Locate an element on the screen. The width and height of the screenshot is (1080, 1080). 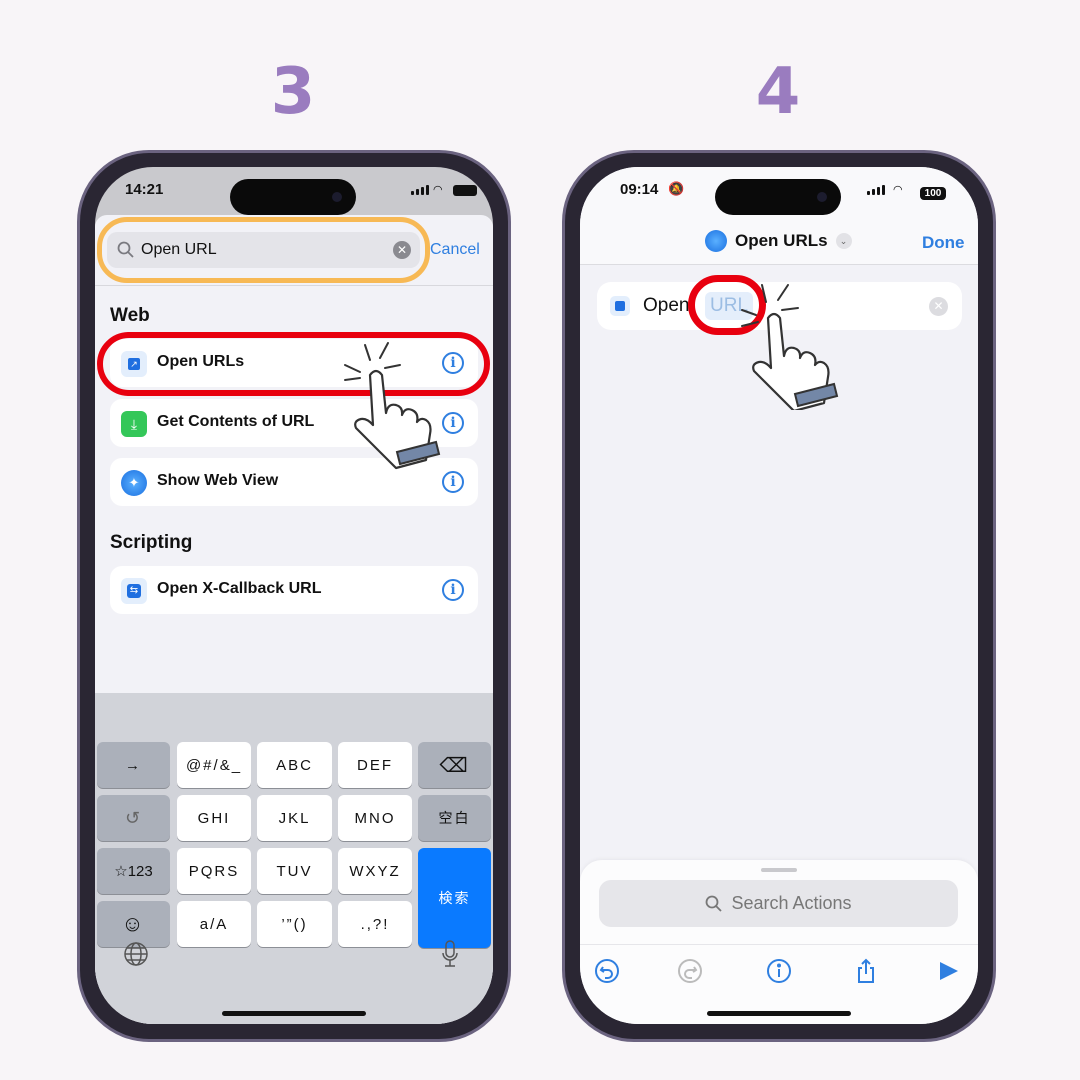
step-number-3: 3 is located at coordinates (293, 92).